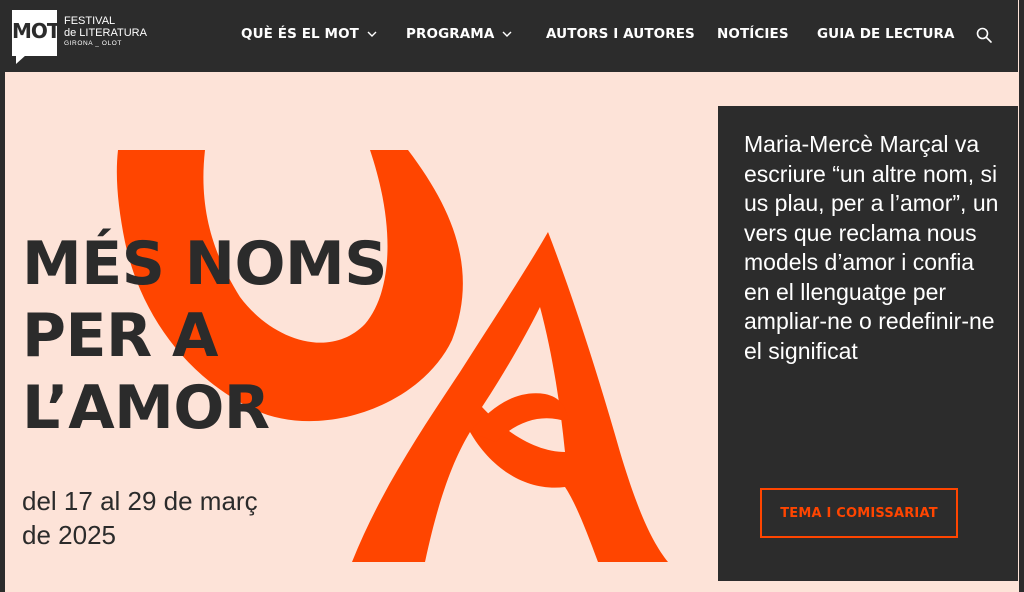  What do you see at coordinates (984, 35) in the screenshot?
I see `search-icon` at bounding box center [984, 35].